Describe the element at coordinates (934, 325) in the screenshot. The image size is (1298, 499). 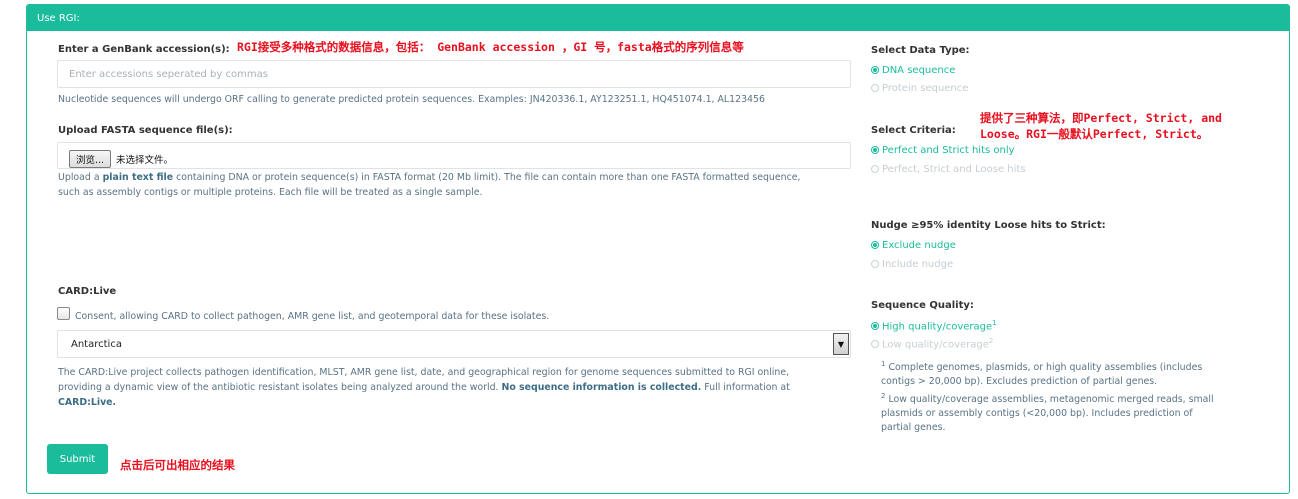
I see `radio-high-quality: High quality/coverage1` at that location.